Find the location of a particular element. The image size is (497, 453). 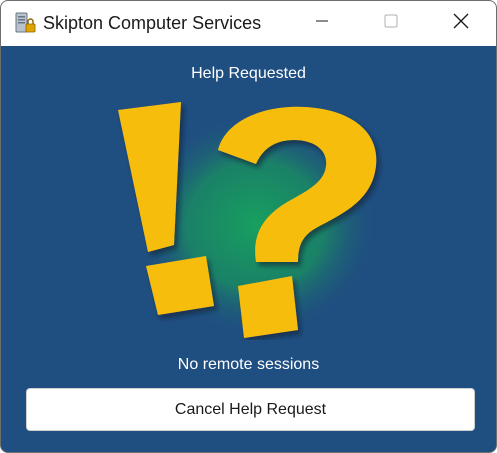

maximize-button is located at coordinates (391, 23).